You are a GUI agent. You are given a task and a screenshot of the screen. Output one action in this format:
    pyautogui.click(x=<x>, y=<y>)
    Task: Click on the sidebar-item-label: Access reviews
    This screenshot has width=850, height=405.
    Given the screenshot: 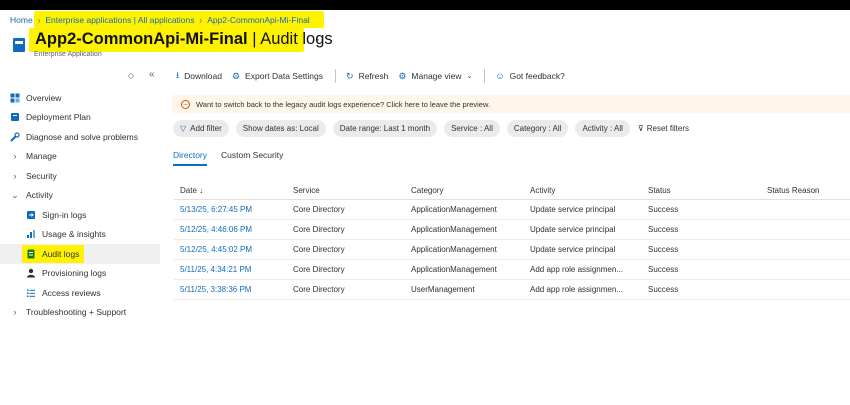 What is the action you would take?
    pyautogui.click(x=71, y=292)
    